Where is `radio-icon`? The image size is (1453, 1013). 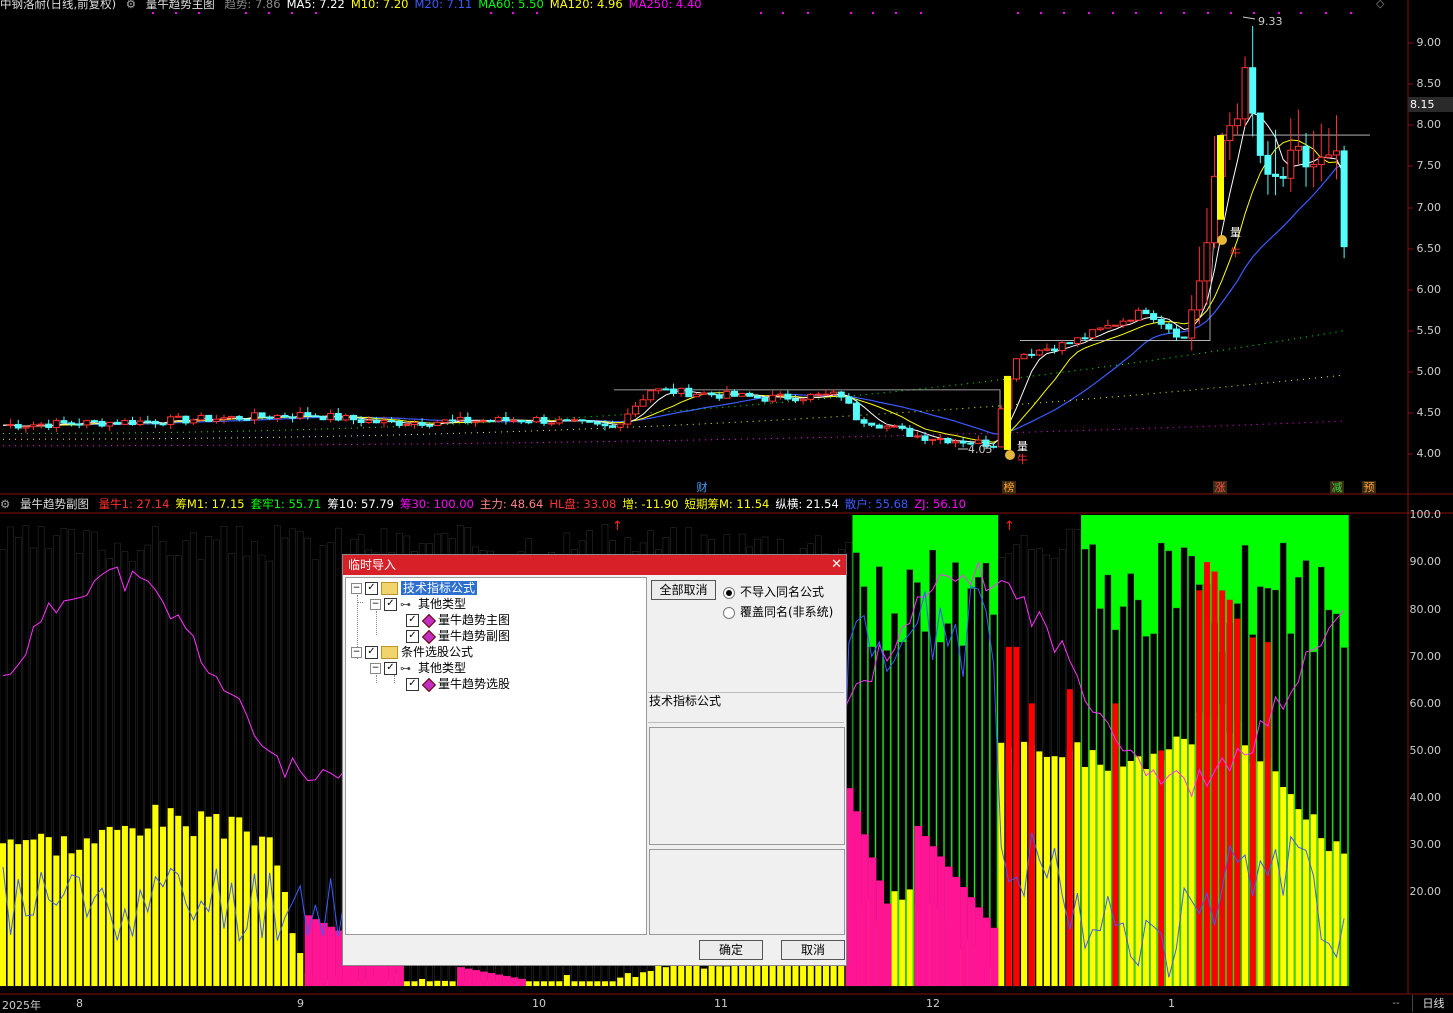
radio-icon is located at coordinates (729, 612).